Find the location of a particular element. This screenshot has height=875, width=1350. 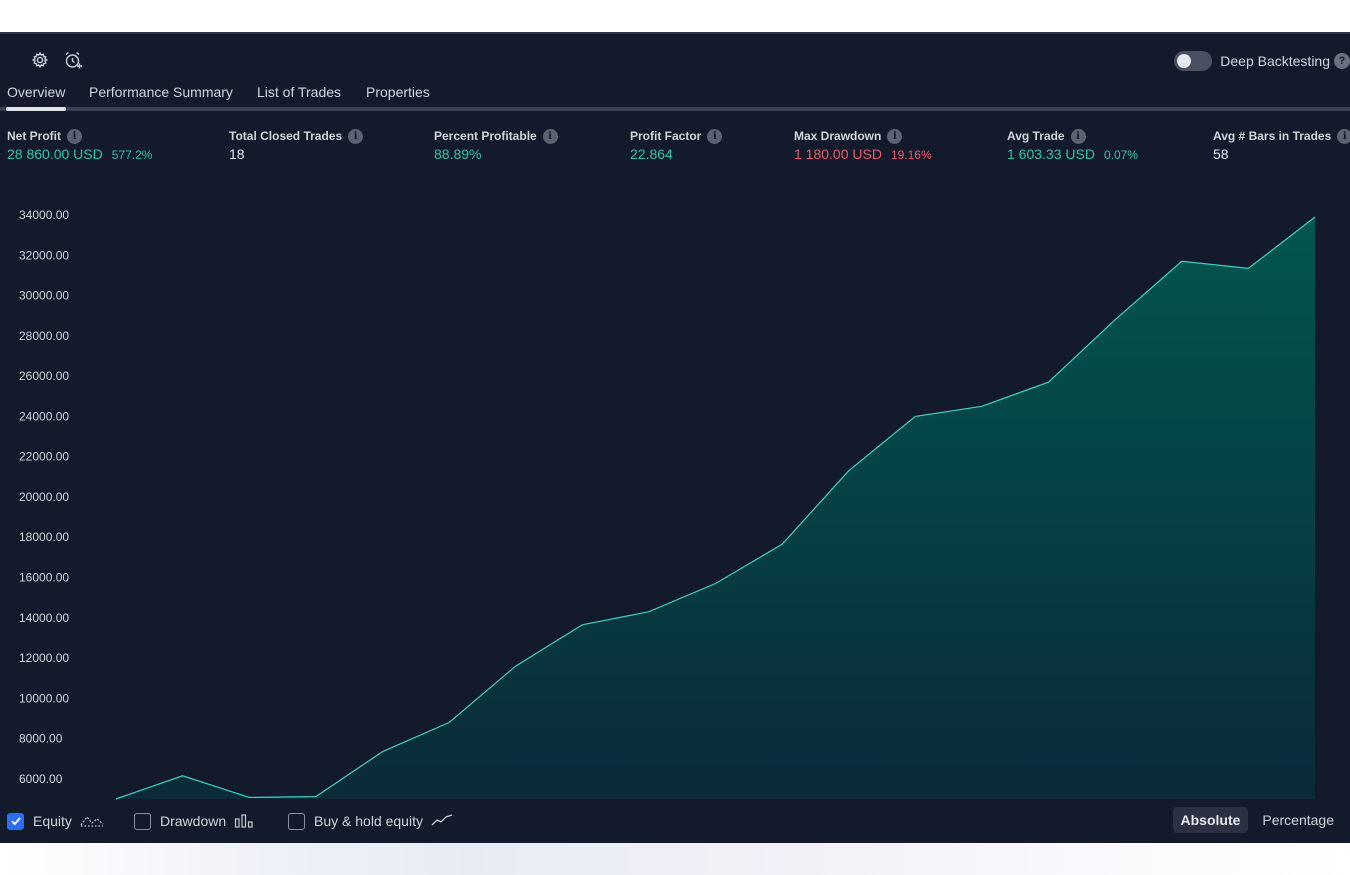

buy-hold-label: Buy & hold equity is located at coordinates (368, 821).